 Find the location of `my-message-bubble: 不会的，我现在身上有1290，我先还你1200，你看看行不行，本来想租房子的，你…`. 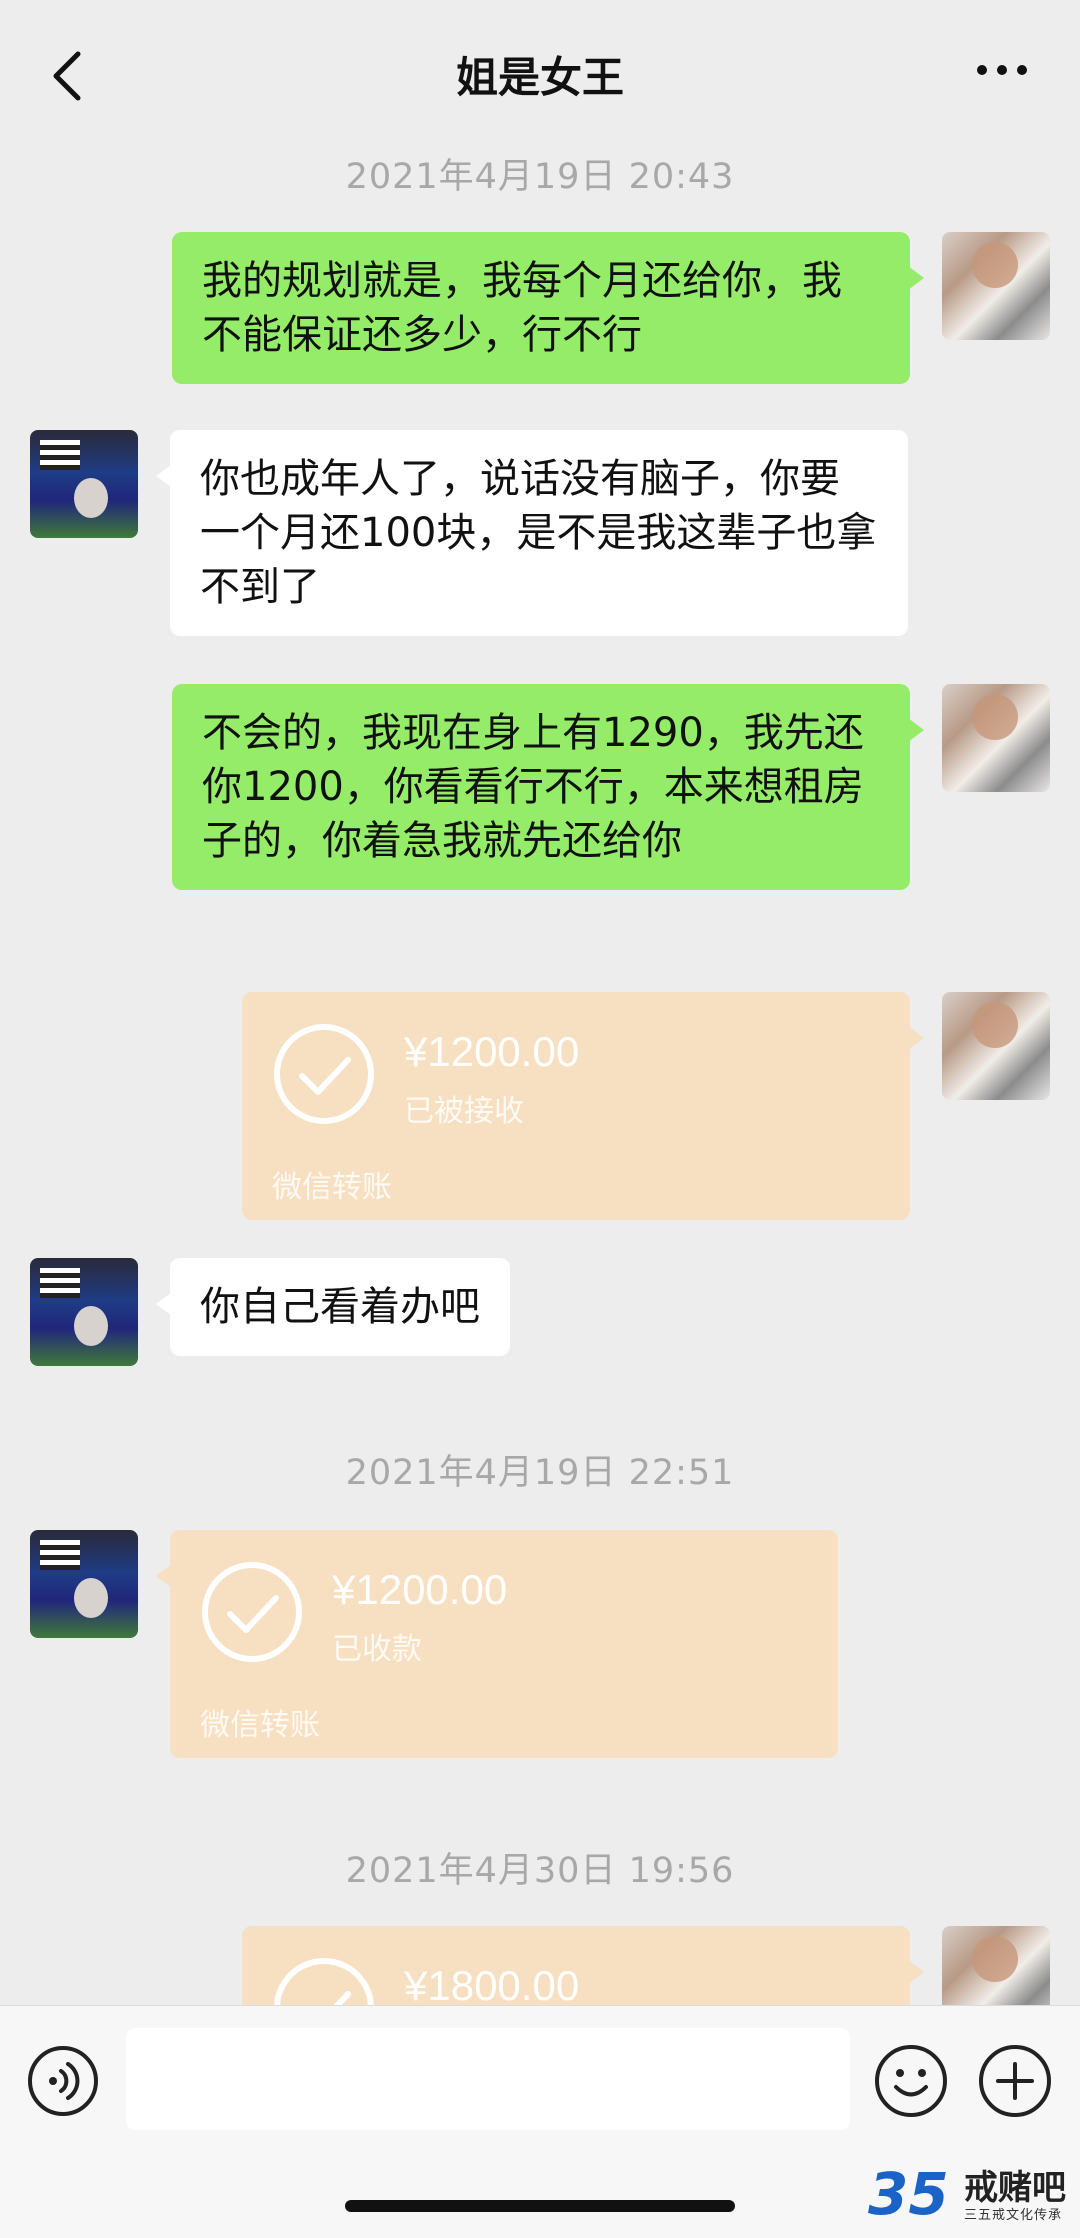

my-message-bubble: 不会的，我现在身上有1290，我先还你1200，你看看行不行，本来想租房子的，你… is located at coordinates (548, 787).